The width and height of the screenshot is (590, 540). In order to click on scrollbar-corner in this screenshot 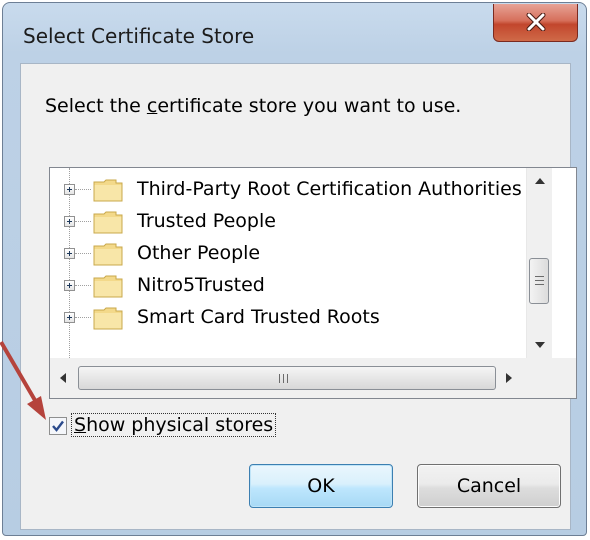, I will do `click(551, 378)`.